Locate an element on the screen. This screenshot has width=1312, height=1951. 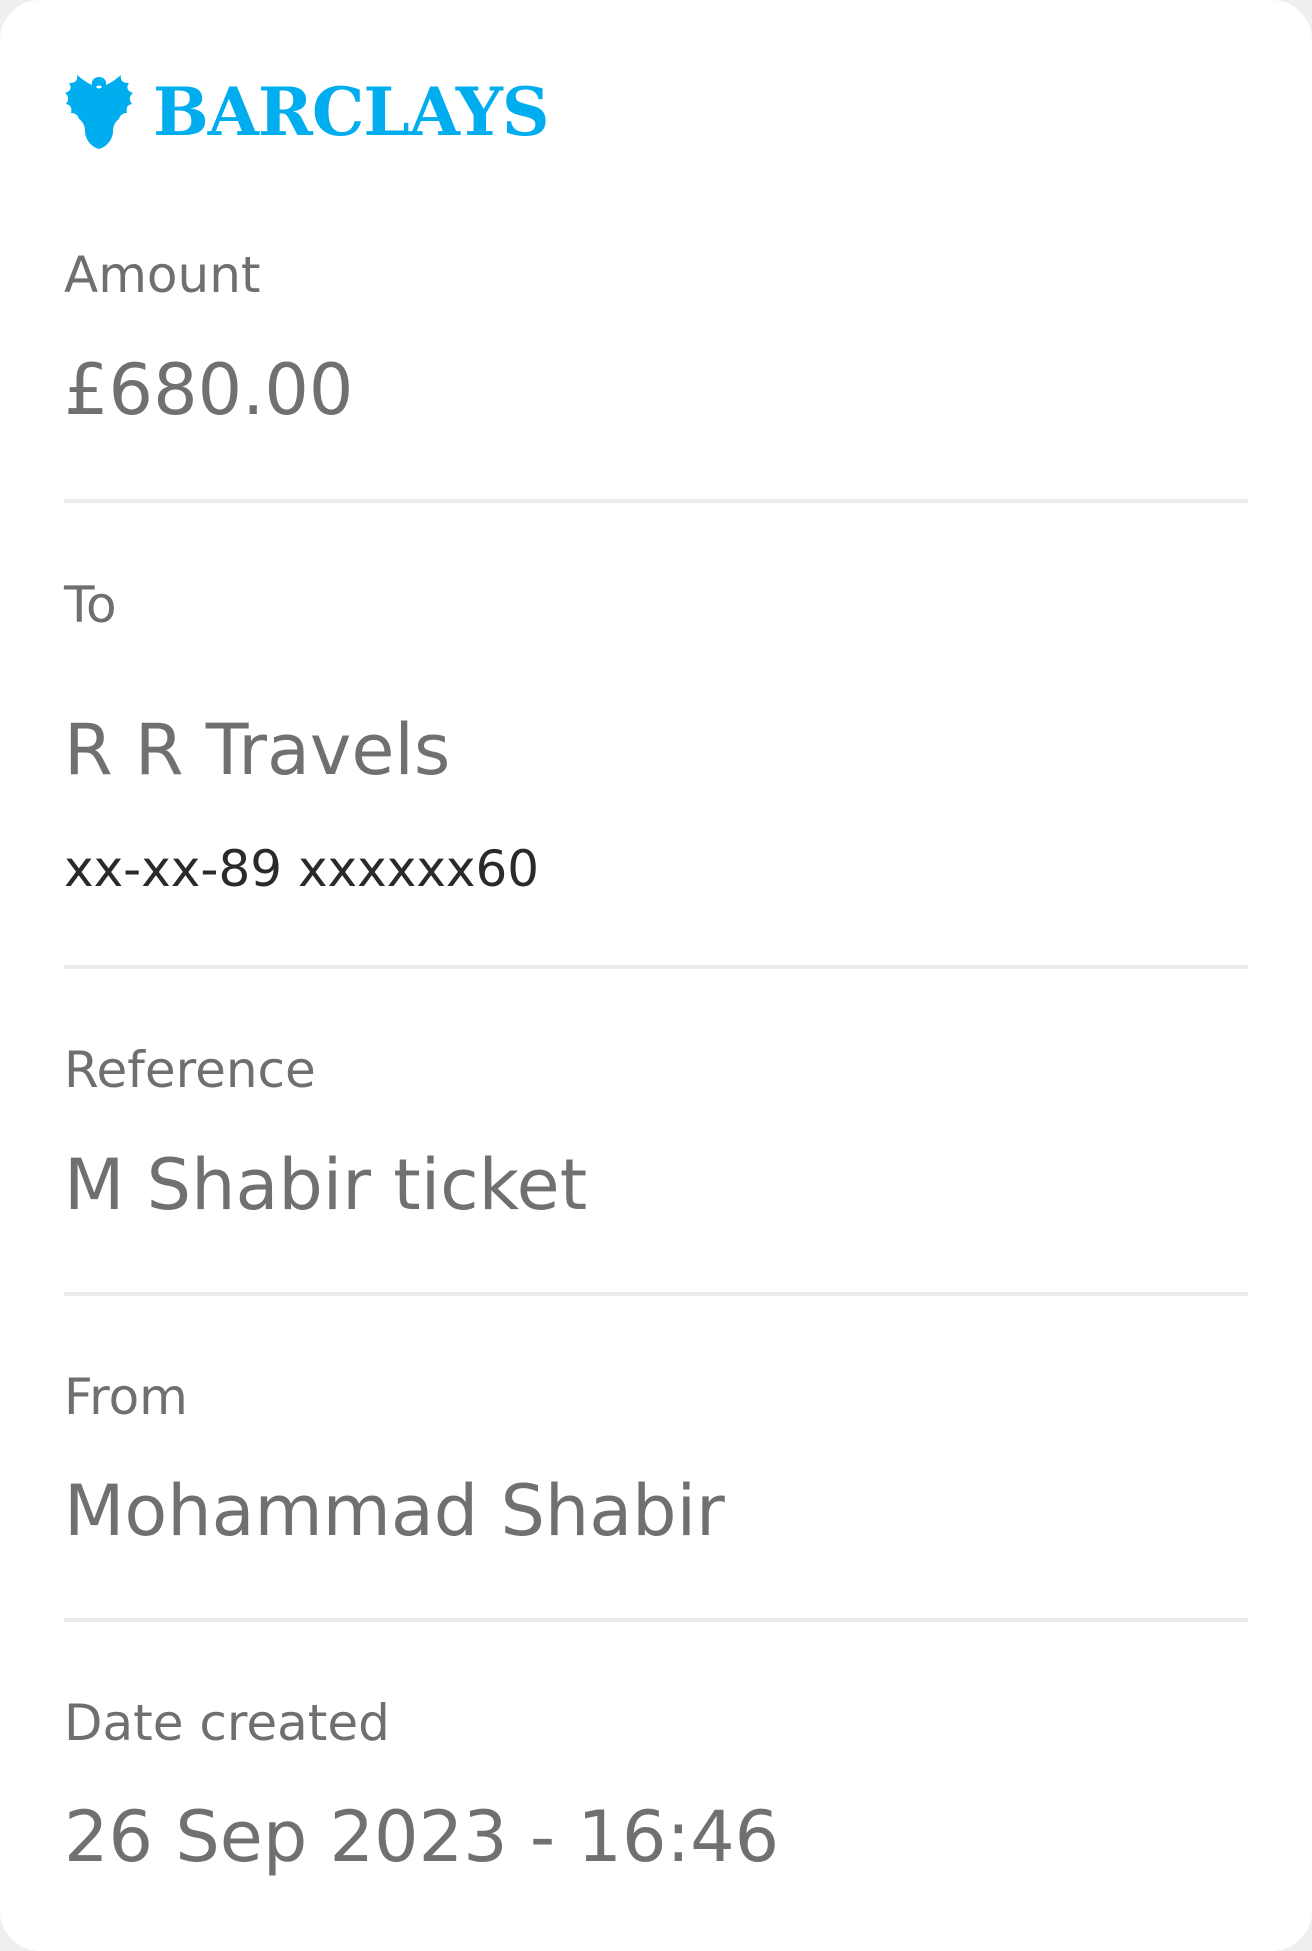
recipient-account: xx-xx-89 xxxxxx60 is located at coordinates (302, 869).